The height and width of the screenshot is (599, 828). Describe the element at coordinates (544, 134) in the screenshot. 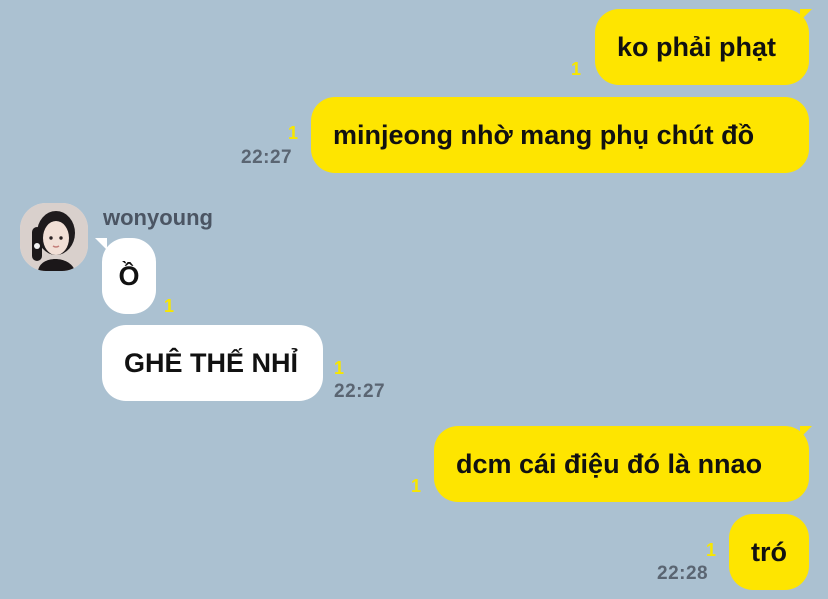

I see `message-text: minjeong nhờ mang phụ chút đồ` at that location.